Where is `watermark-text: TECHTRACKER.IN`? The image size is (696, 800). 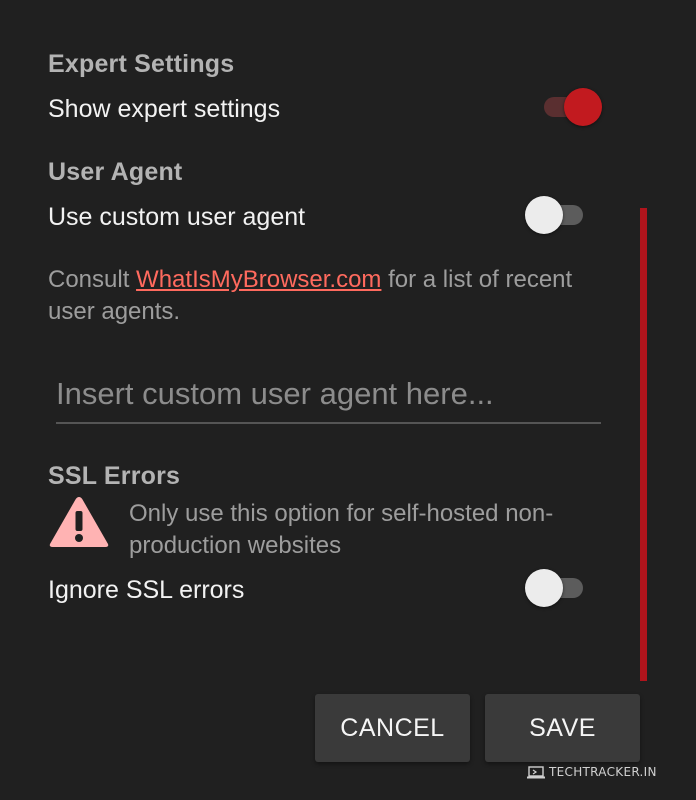
watermark-text: TECHTRACKER.IN is located at coordinates (603, 772).